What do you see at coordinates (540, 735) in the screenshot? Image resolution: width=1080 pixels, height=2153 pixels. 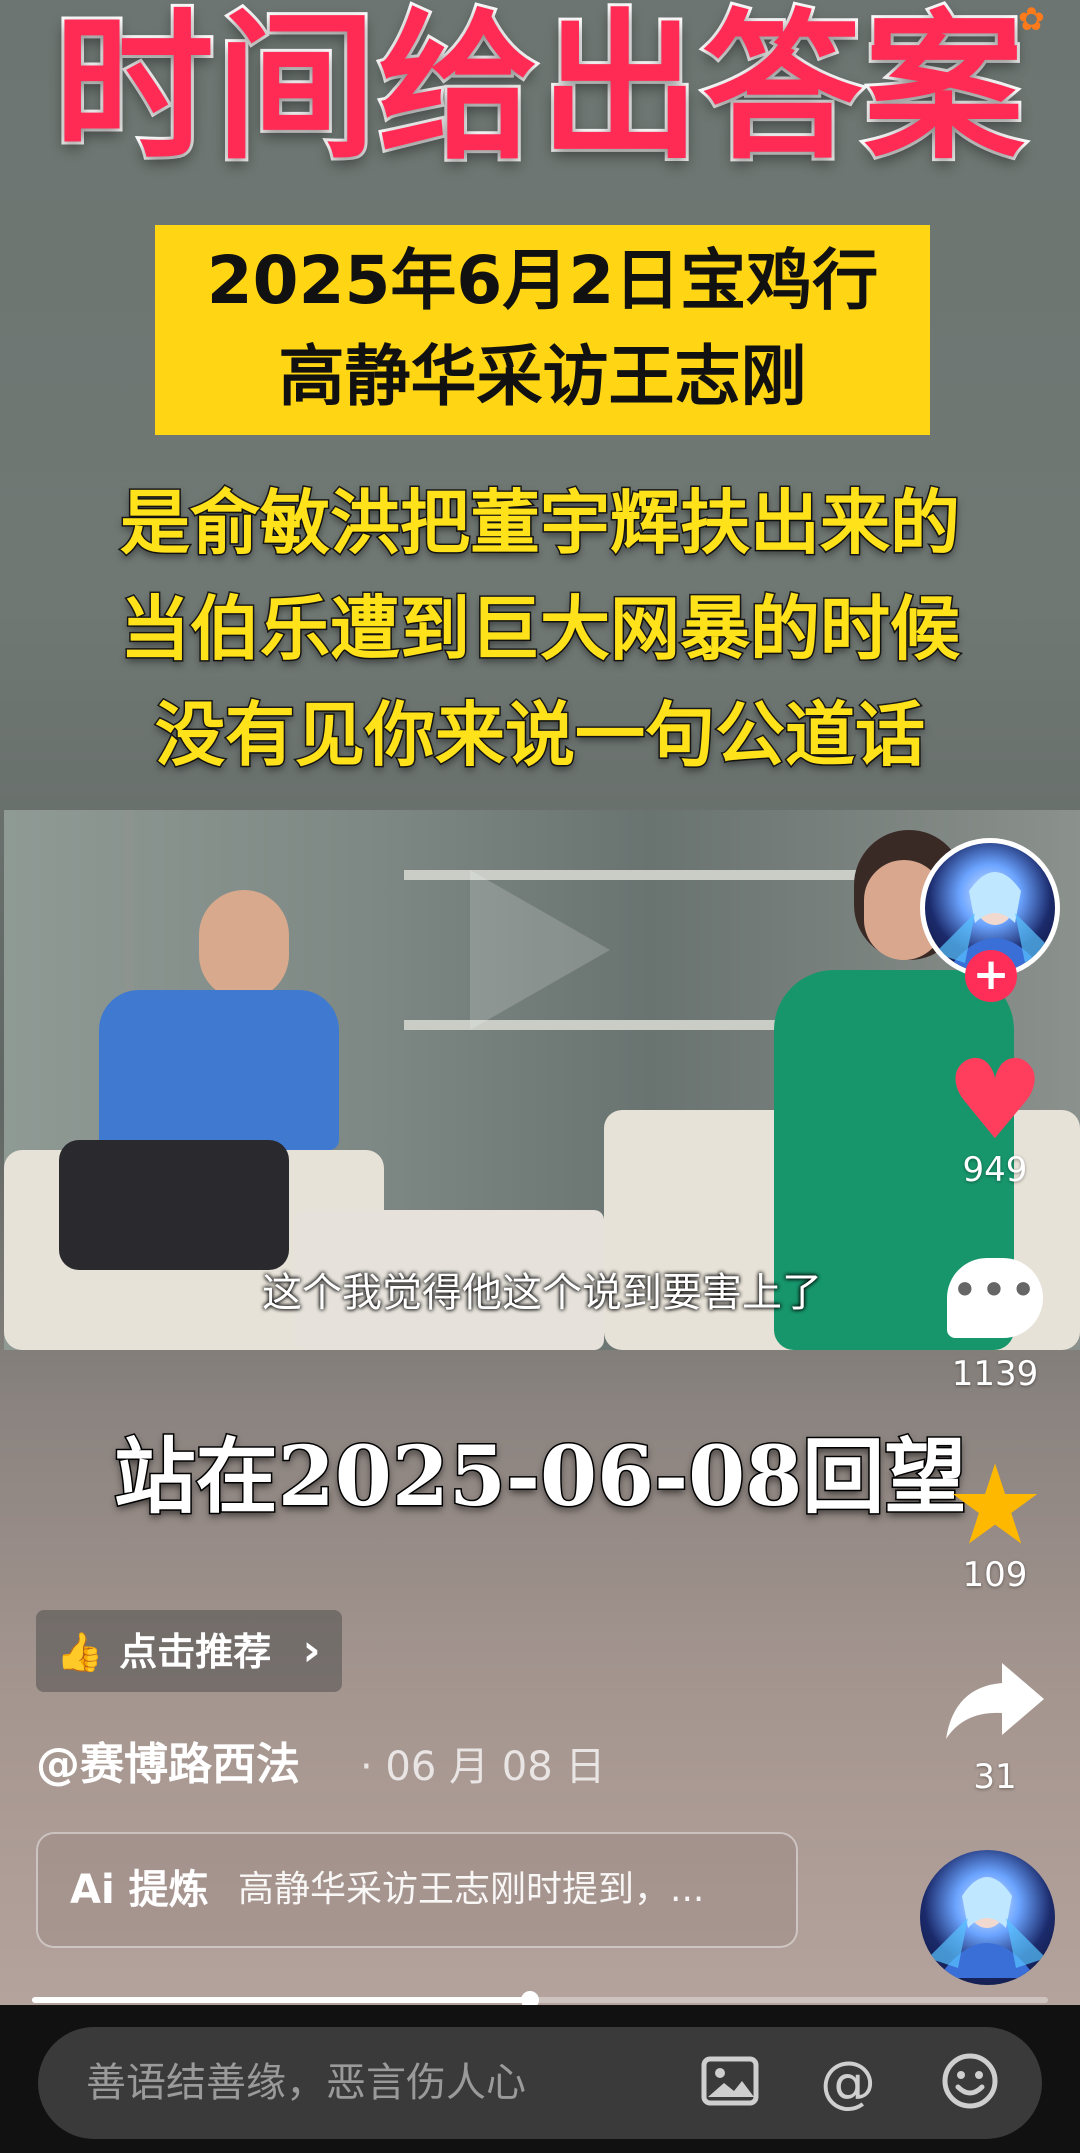 I see `claim-line: 没有见你来说一句公道话` at bounding box center [540, 735].